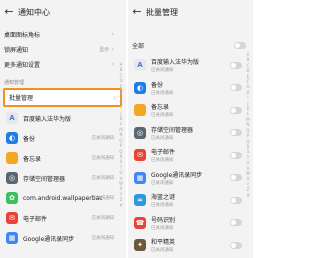 The width and height of the screenshot is (320, 258). What do you see at coordinates (190, 12) in the screenshot?
I see `right-header: ← 批量管理` at bounding box center [190, 12].